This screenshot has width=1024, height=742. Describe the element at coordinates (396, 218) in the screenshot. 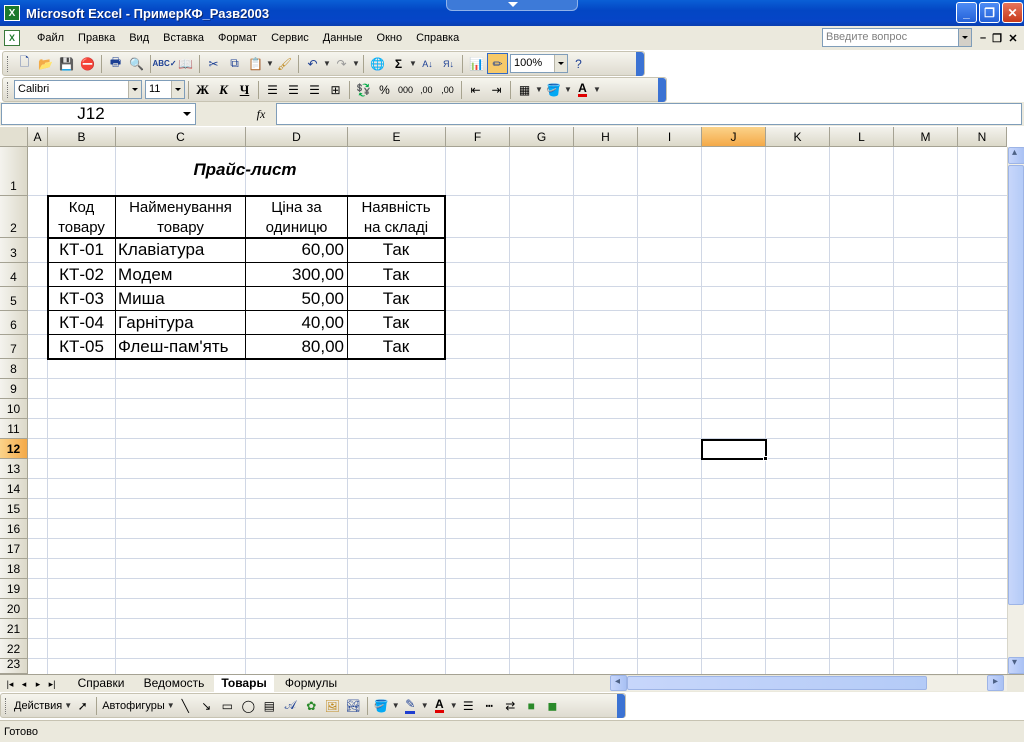

I see `header-stock: Наявність на складі` at that location.